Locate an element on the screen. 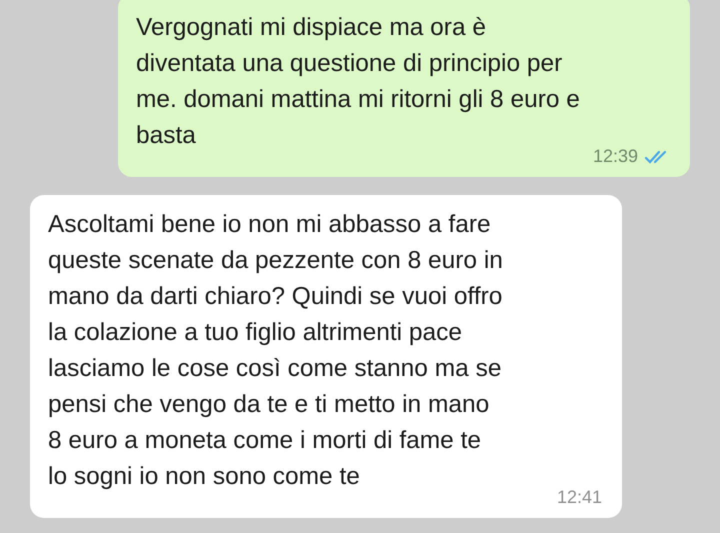 This screenshot has height=533, width=720. message-time: 12:41 is located at coordinates (579, 497).